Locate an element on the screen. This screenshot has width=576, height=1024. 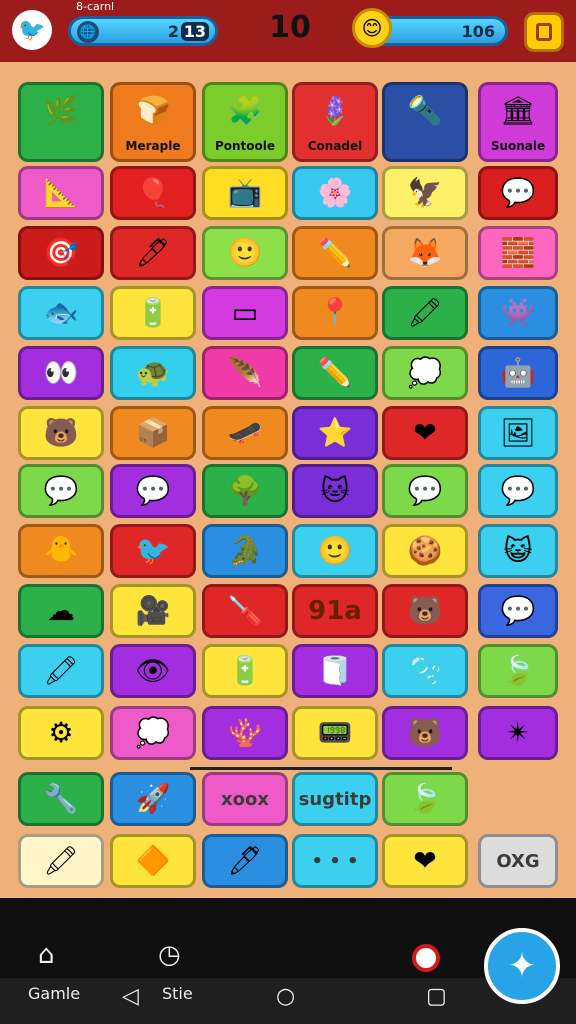
record-icon is located at coordinates (426, 958).